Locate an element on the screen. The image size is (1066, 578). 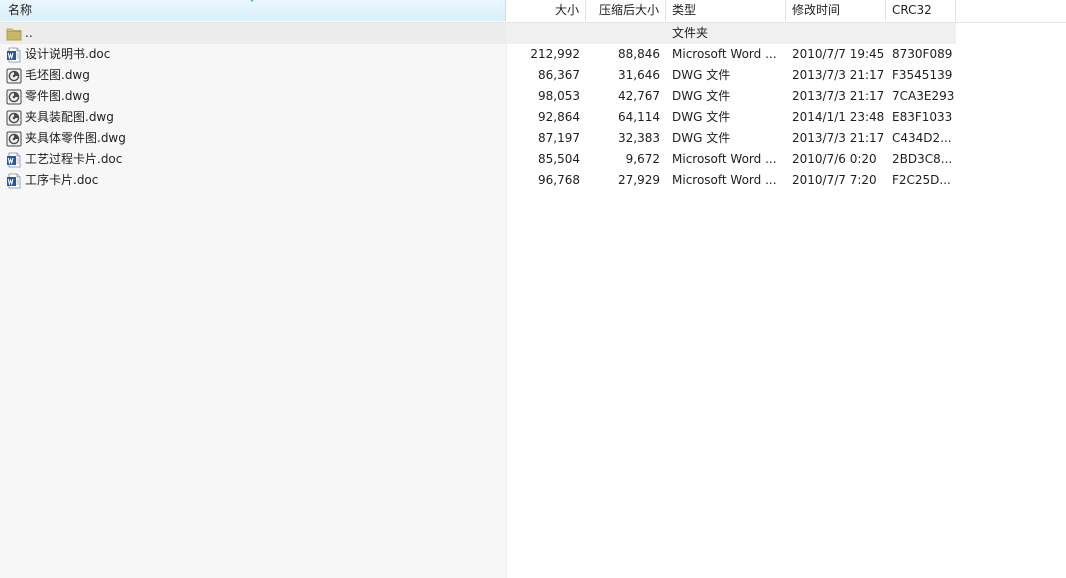
file-size: 212,992 is located at coordinates (555, 54).